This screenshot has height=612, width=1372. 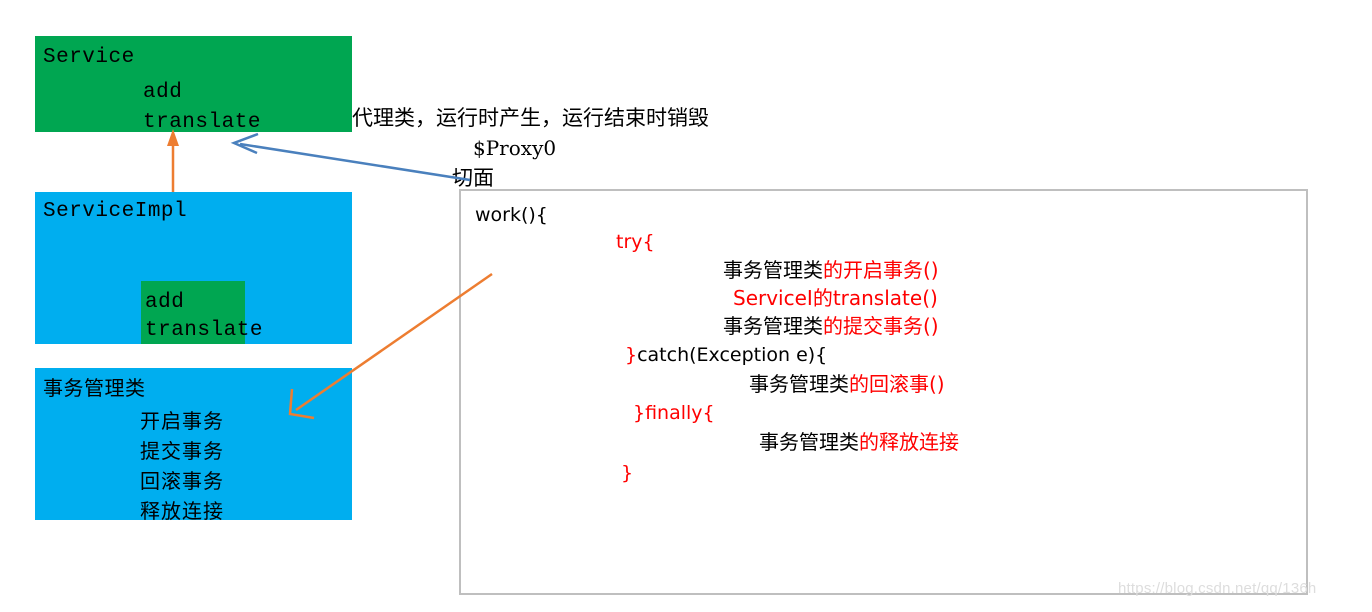 I want to click on code-line-try: try{, so click(x=635, y=242).